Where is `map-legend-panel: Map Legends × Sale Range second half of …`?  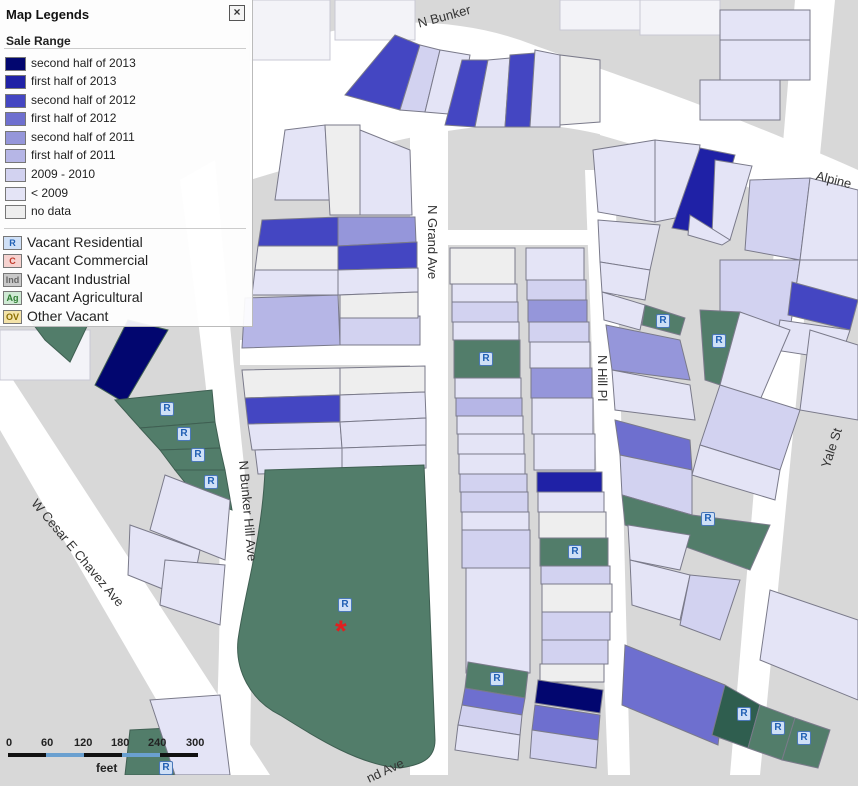 map-legend-panel: Map Legends × Sale Range second half of … is located at coordinates (126, 163).